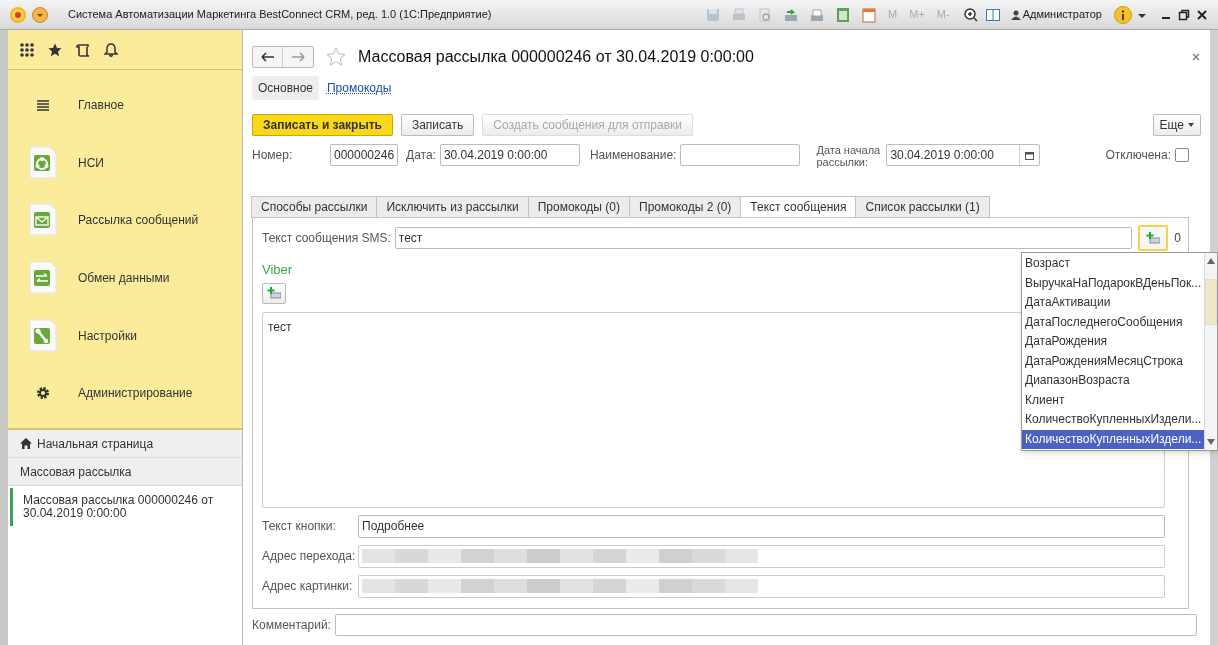  What do you see at coordinates (326, 238) in the screenshot?
I see `field-label: Текст сообщения SMS:` at bounding box center [326, 238].